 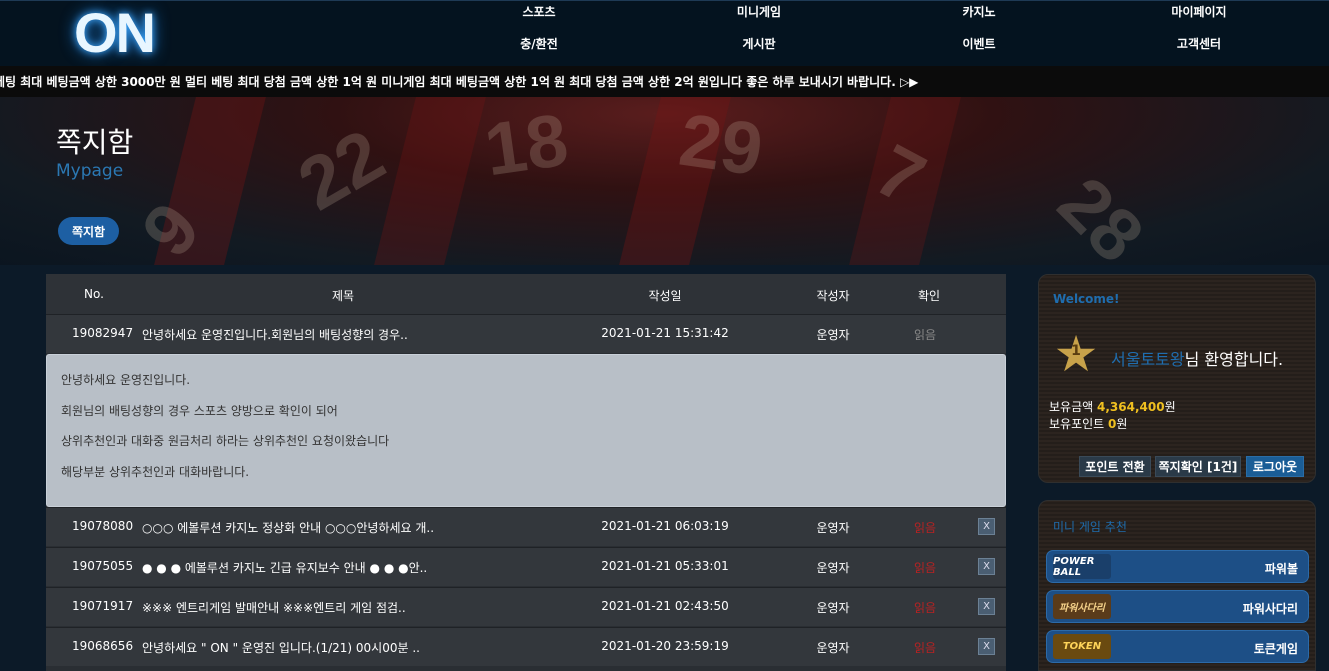 I want to click on welcome-message: 서울토토왕님 환영합니다., so click(x=1197, y=358).